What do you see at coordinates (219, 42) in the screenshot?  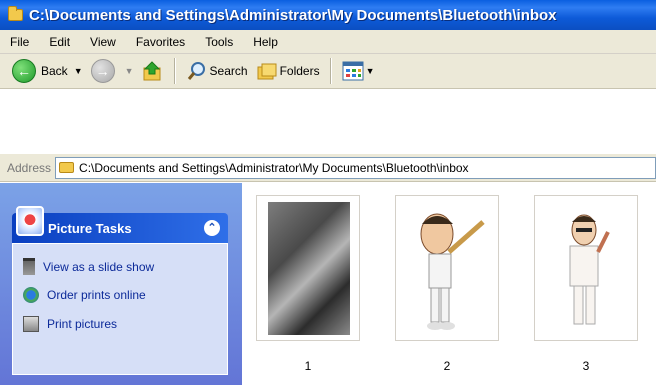 I see `menu-tools: Tools` at bounding box center [219, 42].